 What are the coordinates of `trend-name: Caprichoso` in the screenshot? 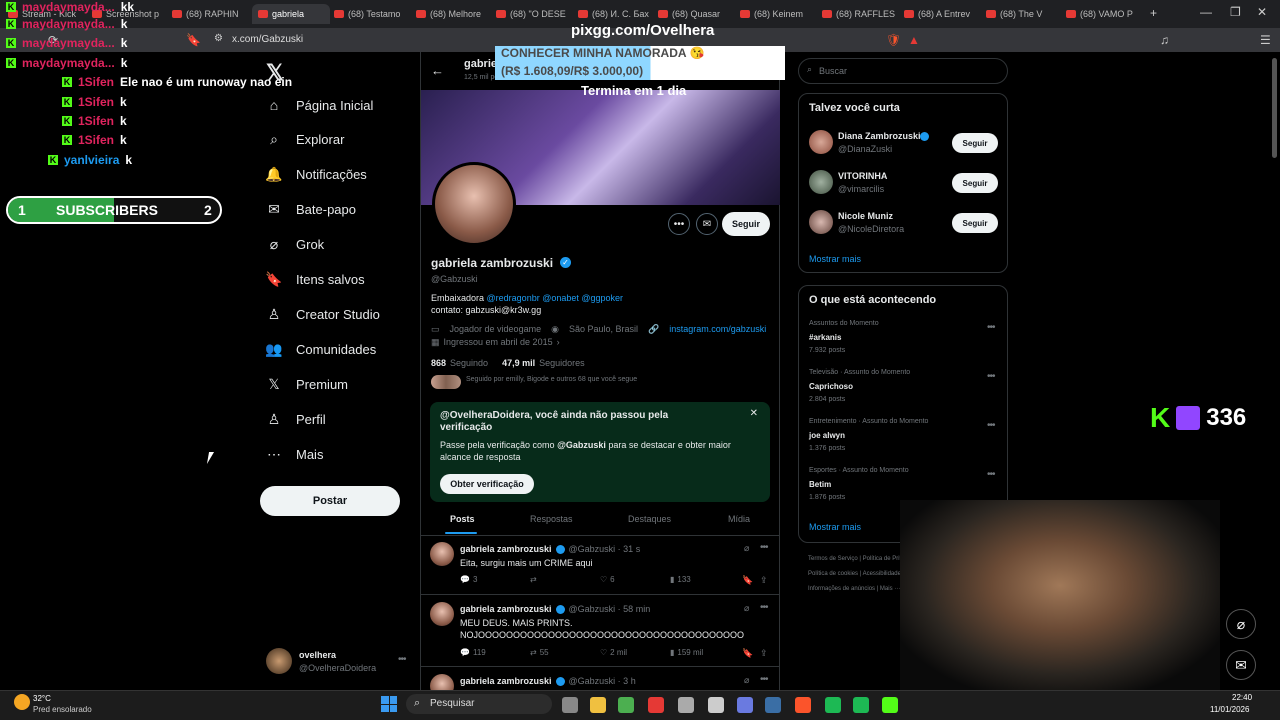 It's located at (831, 386).